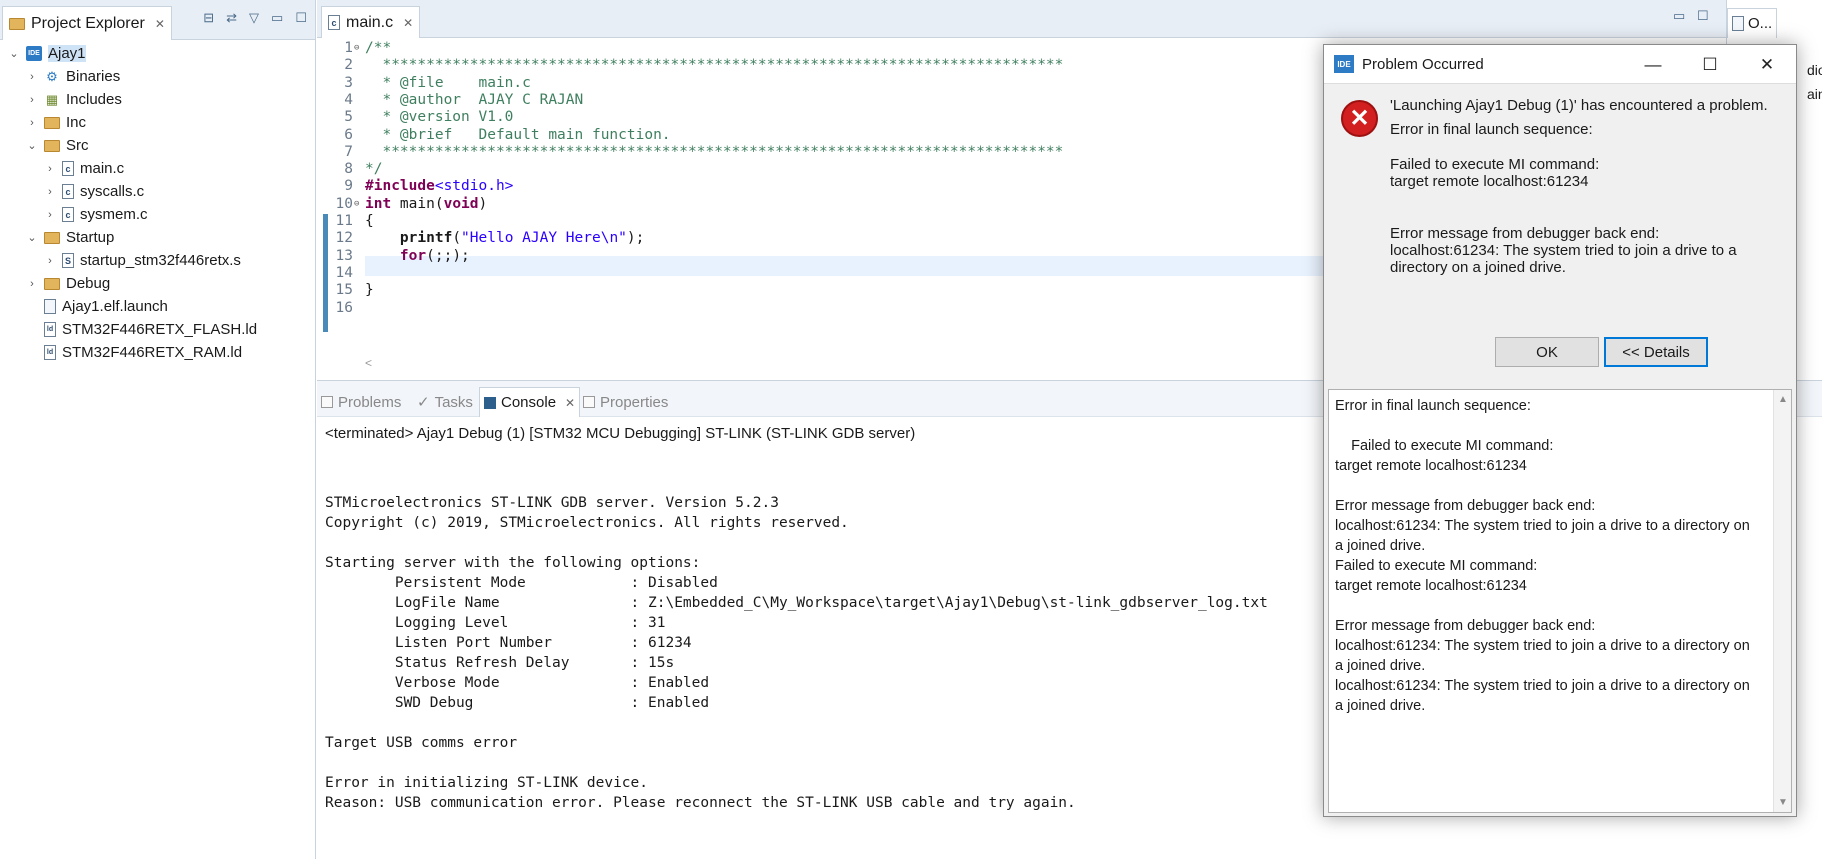 This screenshot has width=1822, height=859. Describe the element at coordinates (1560, 64) in the screenshot. I see `dialog-titlebar: IDE Problem Occurred — ☐ ✕` at that location.